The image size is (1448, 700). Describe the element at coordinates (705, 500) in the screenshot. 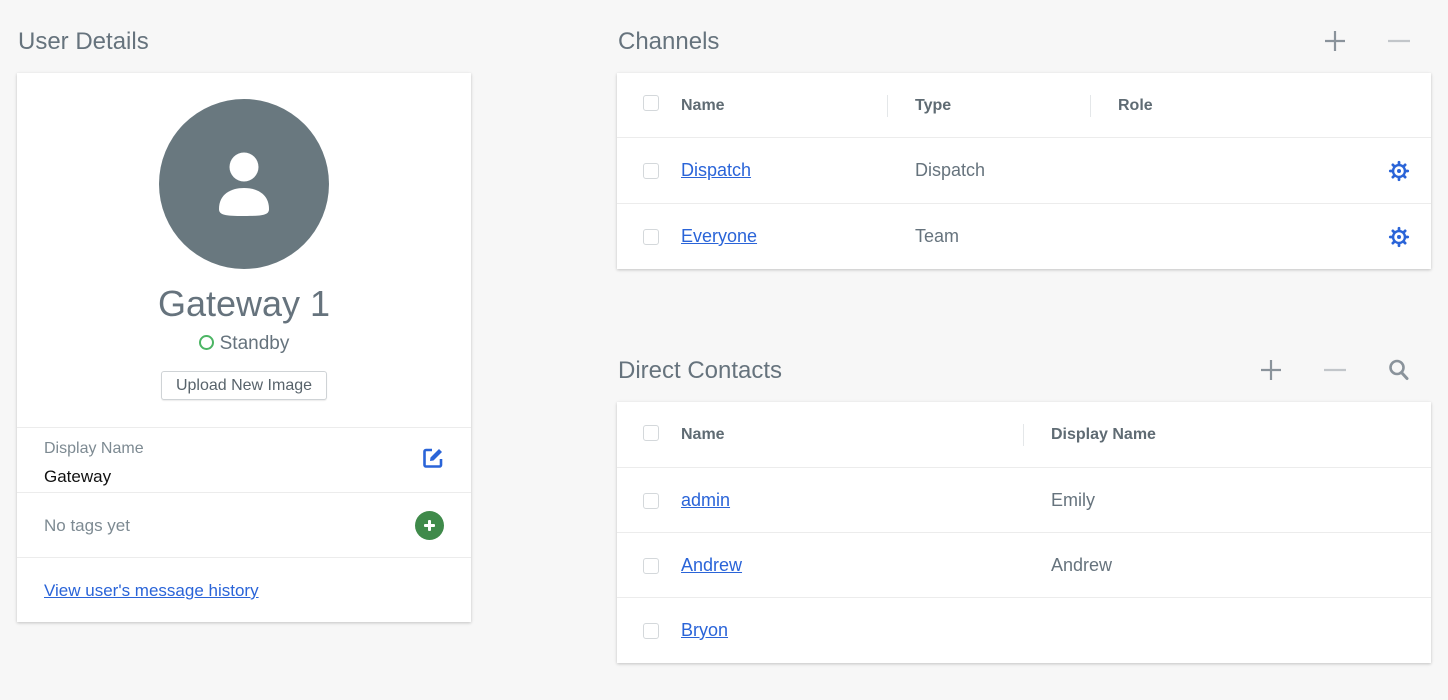

I see `contact-name-link: admin` at that location.